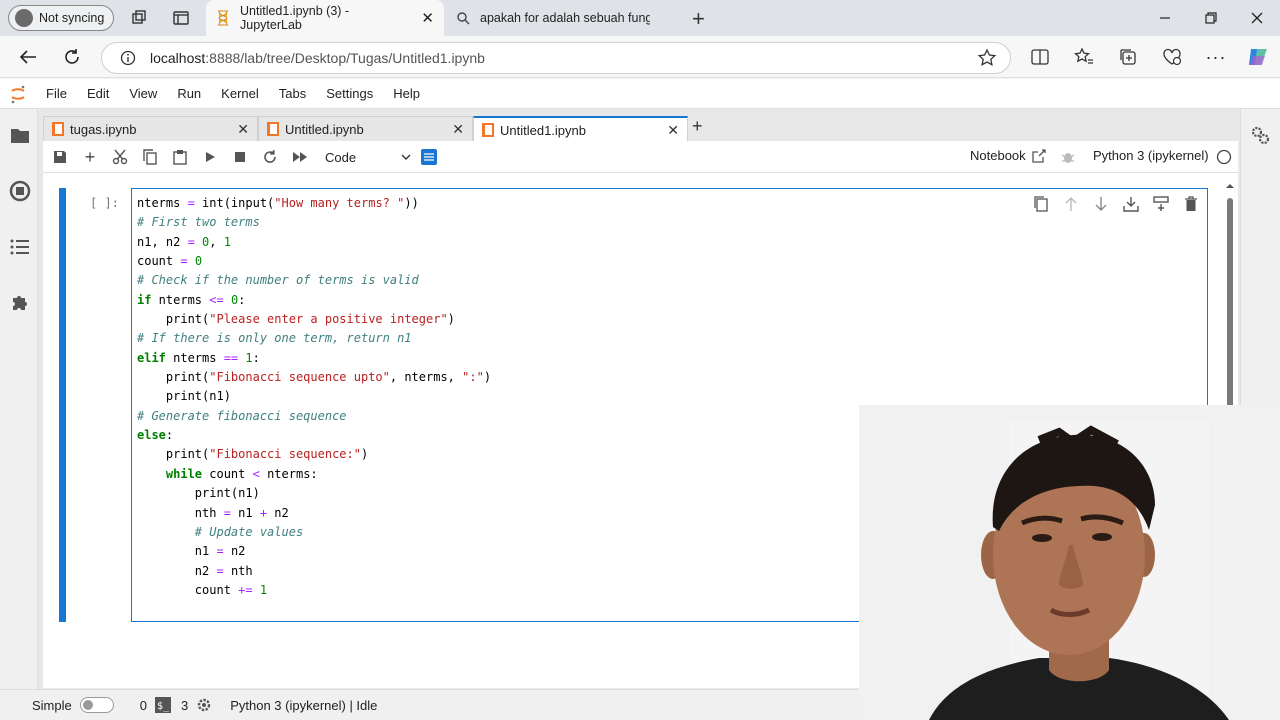  What do you see at coordinates (180, 157) in the screenshot?
I see `paste-icon` at bounding box center [180, 157].